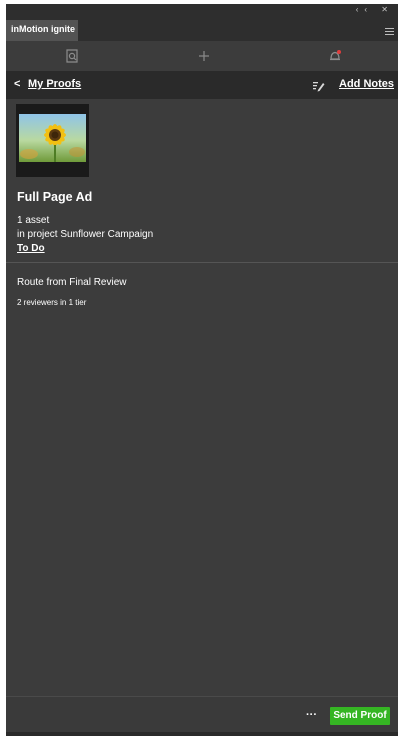  Describe the element at coordinates (17, 84) in the screenshot. I see `back-chevron-icon: <` at that location.